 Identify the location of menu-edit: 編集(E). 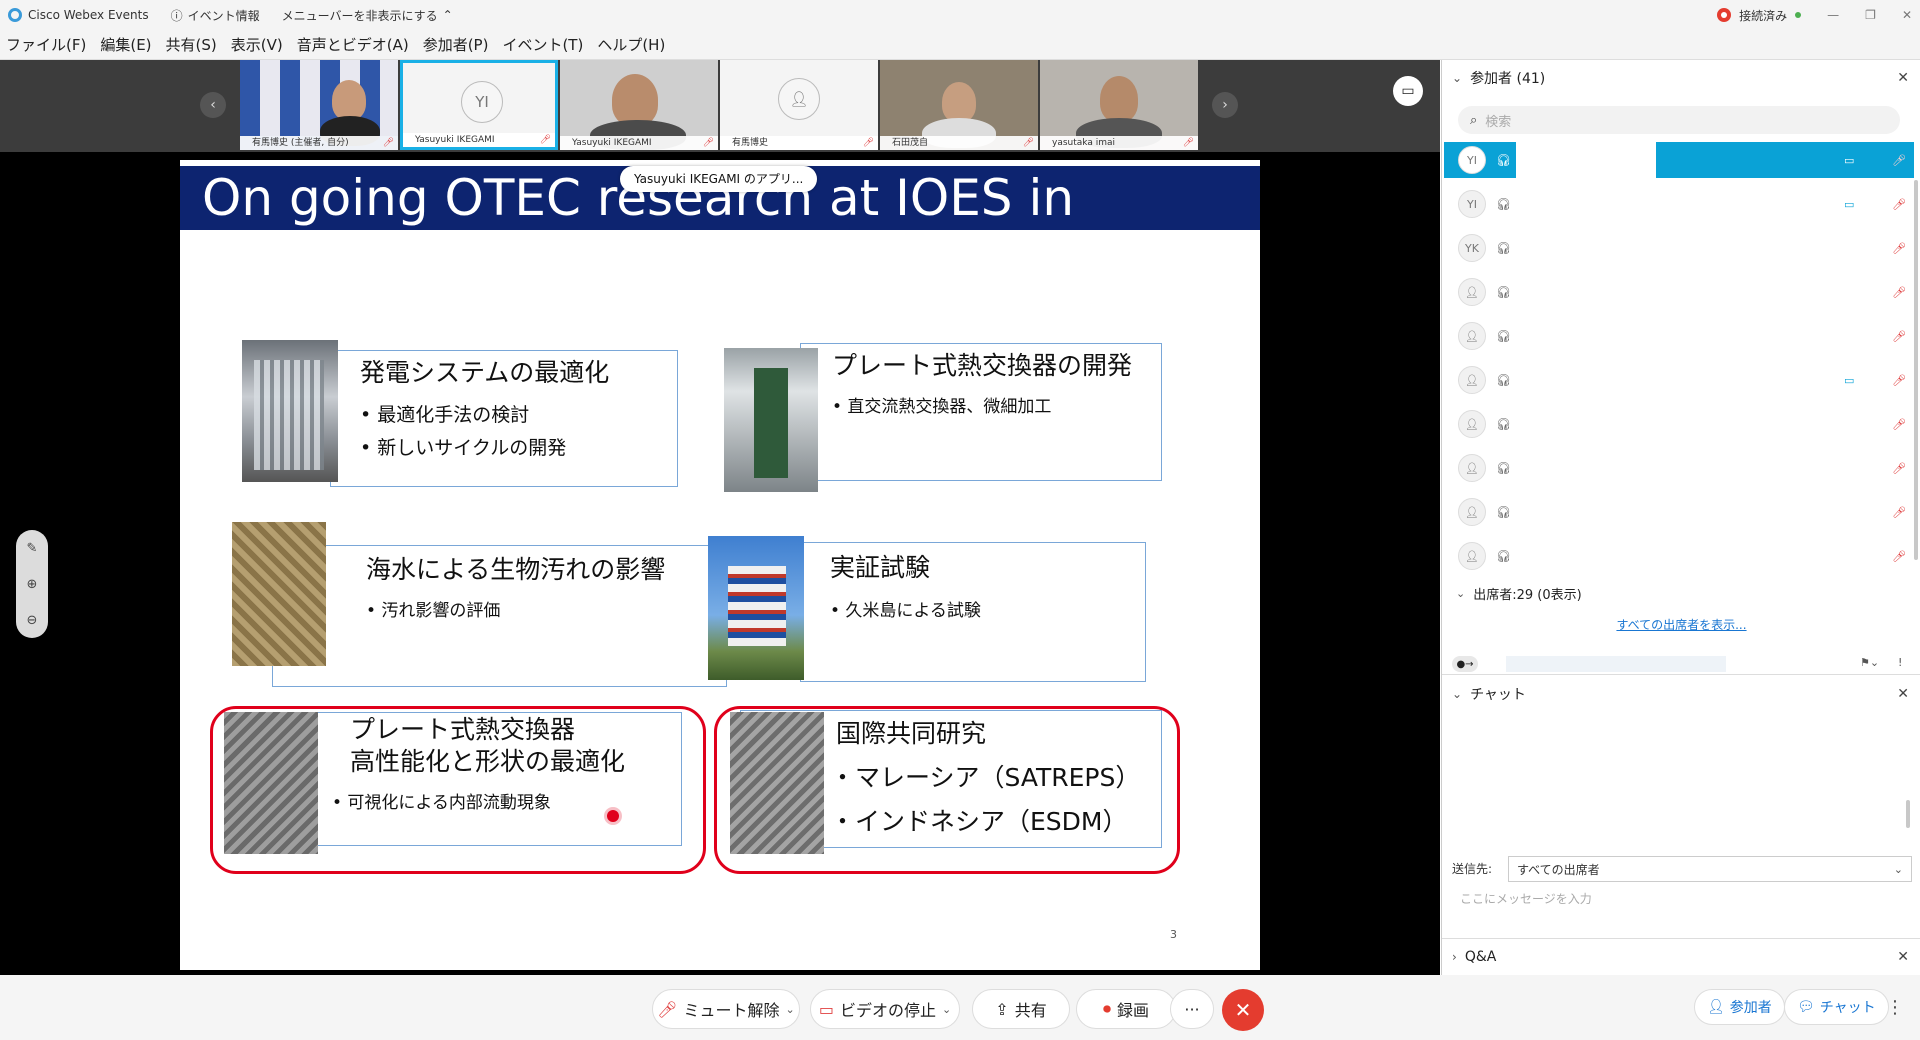
(125, 44).